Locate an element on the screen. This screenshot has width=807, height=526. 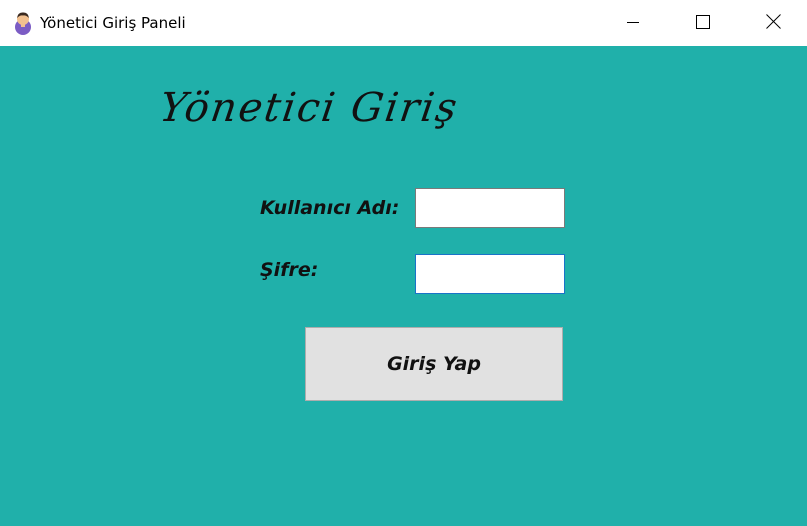
username-label: Kullanıcı Adı: is located at coordinates (330, 208).